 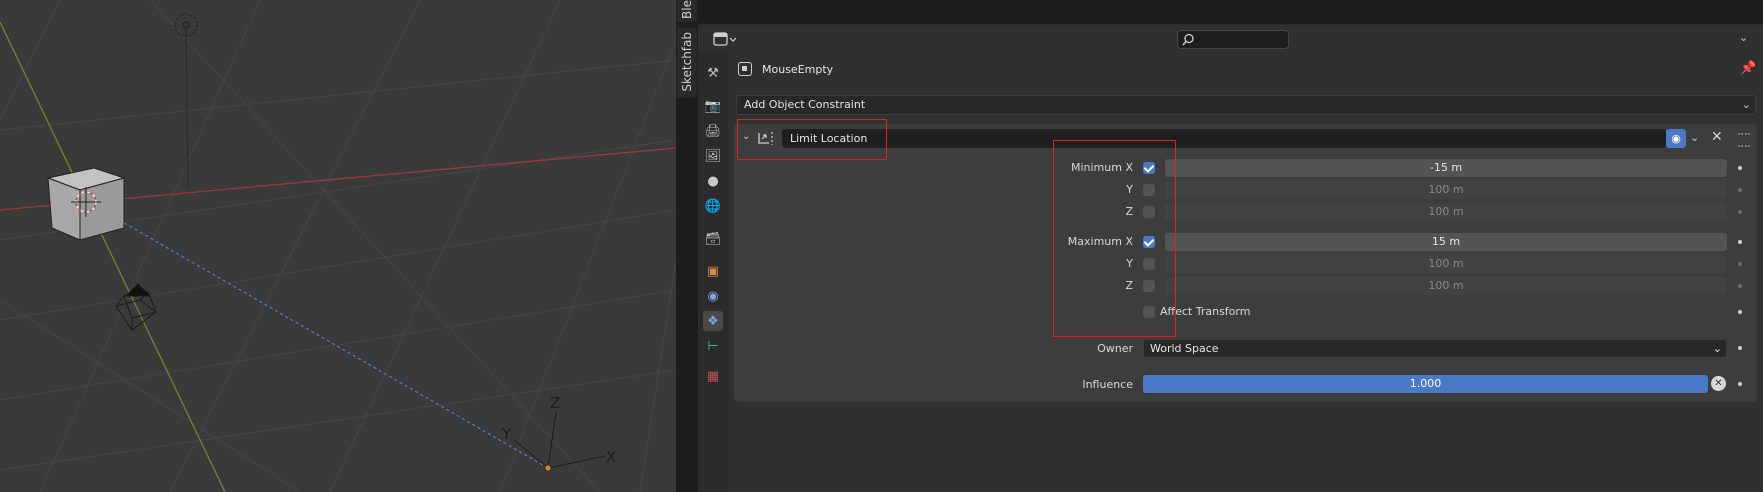 What do you see at coordinates (798, 69) in the screenshot?
I see `object-name: MouseEmpty` at bounding box center [798, 69].